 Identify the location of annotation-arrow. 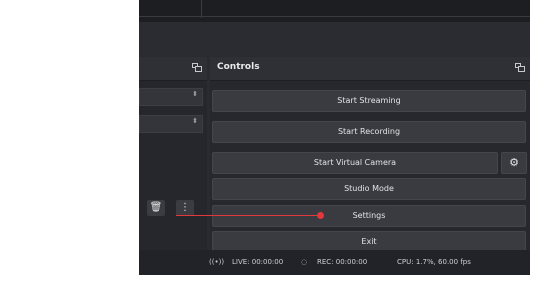
(248, 215).